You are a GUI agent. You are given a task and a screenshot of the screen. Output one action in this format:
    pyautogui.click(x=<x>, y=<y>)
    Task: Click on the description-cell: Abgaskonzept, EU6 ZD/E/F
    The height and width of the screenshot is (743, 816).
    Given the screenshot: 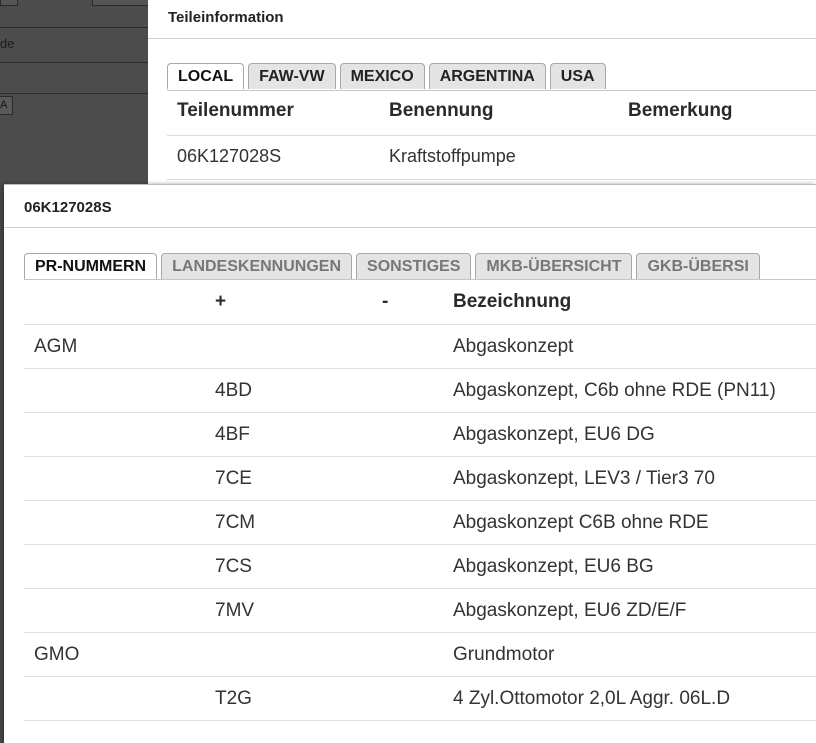 What is the action you would take?
    pyautogui.click(x=570, y=610)
    